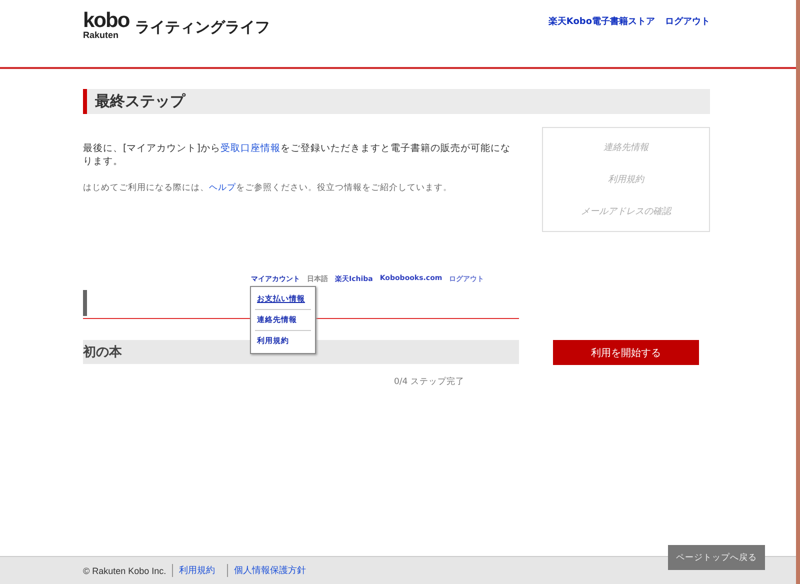  I want to click on section-title: 最終ステップ, so click(396, 101).